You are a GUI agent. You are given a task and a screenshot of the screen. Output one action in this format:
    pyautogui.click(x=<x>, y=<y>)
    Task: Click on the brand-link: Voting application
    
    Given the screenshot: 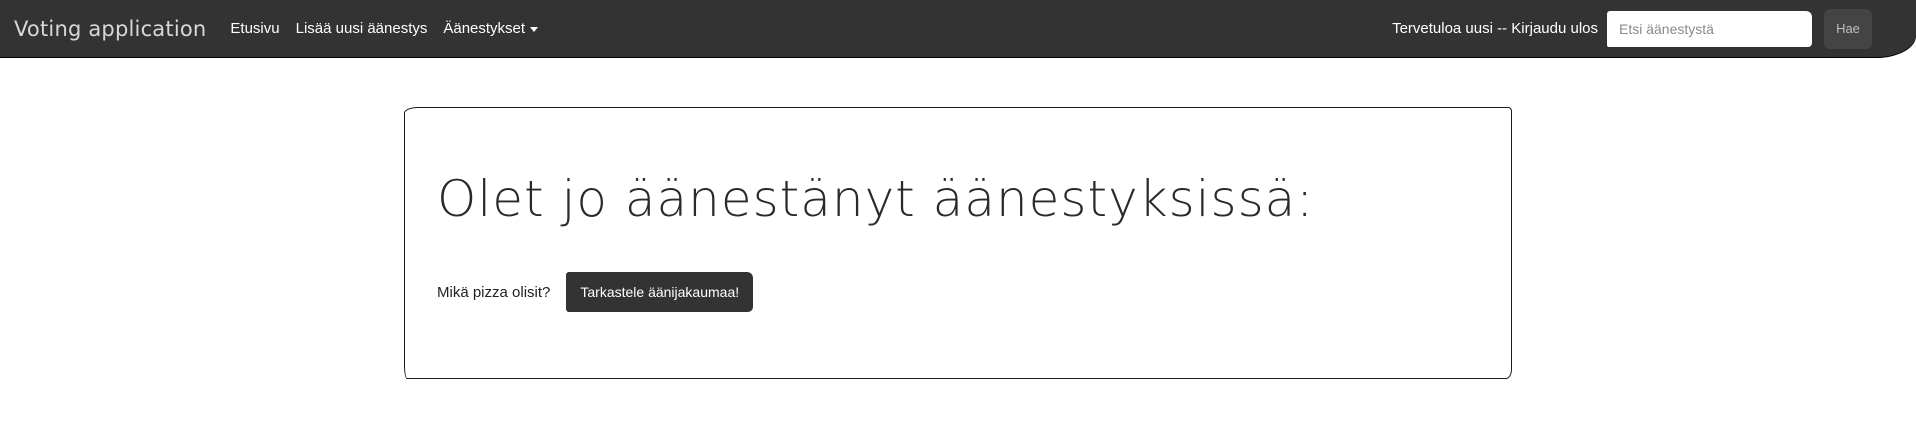 What is the action you would take?
    pyautogui.click(x=110, y=29)
    